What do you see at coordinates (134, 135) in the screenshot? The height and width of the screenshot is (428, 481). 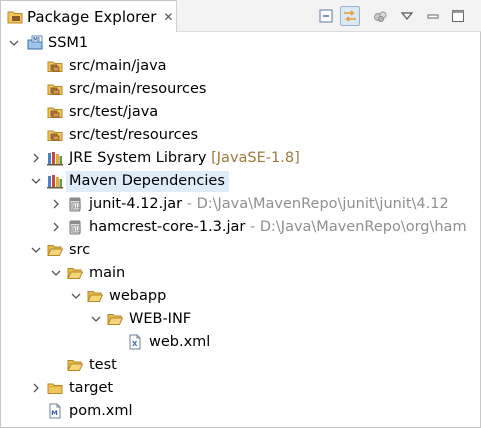 I see `tree-item-label: src/test/resources` at bounding box center [134, 135].